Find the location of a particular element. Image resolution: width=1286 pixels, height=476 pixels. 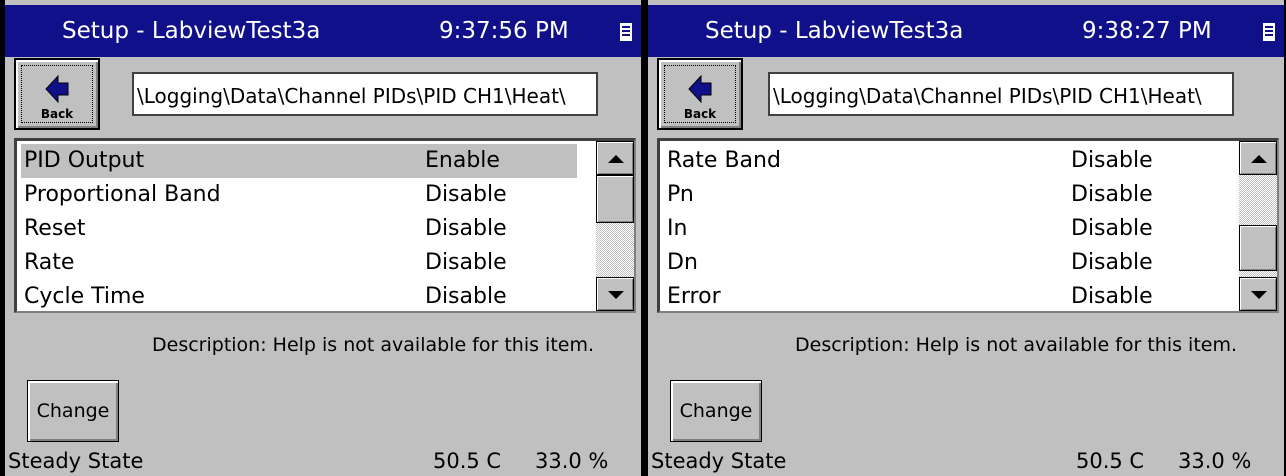

list-item: Rate Band Disable is located at coordinates (942, 161).